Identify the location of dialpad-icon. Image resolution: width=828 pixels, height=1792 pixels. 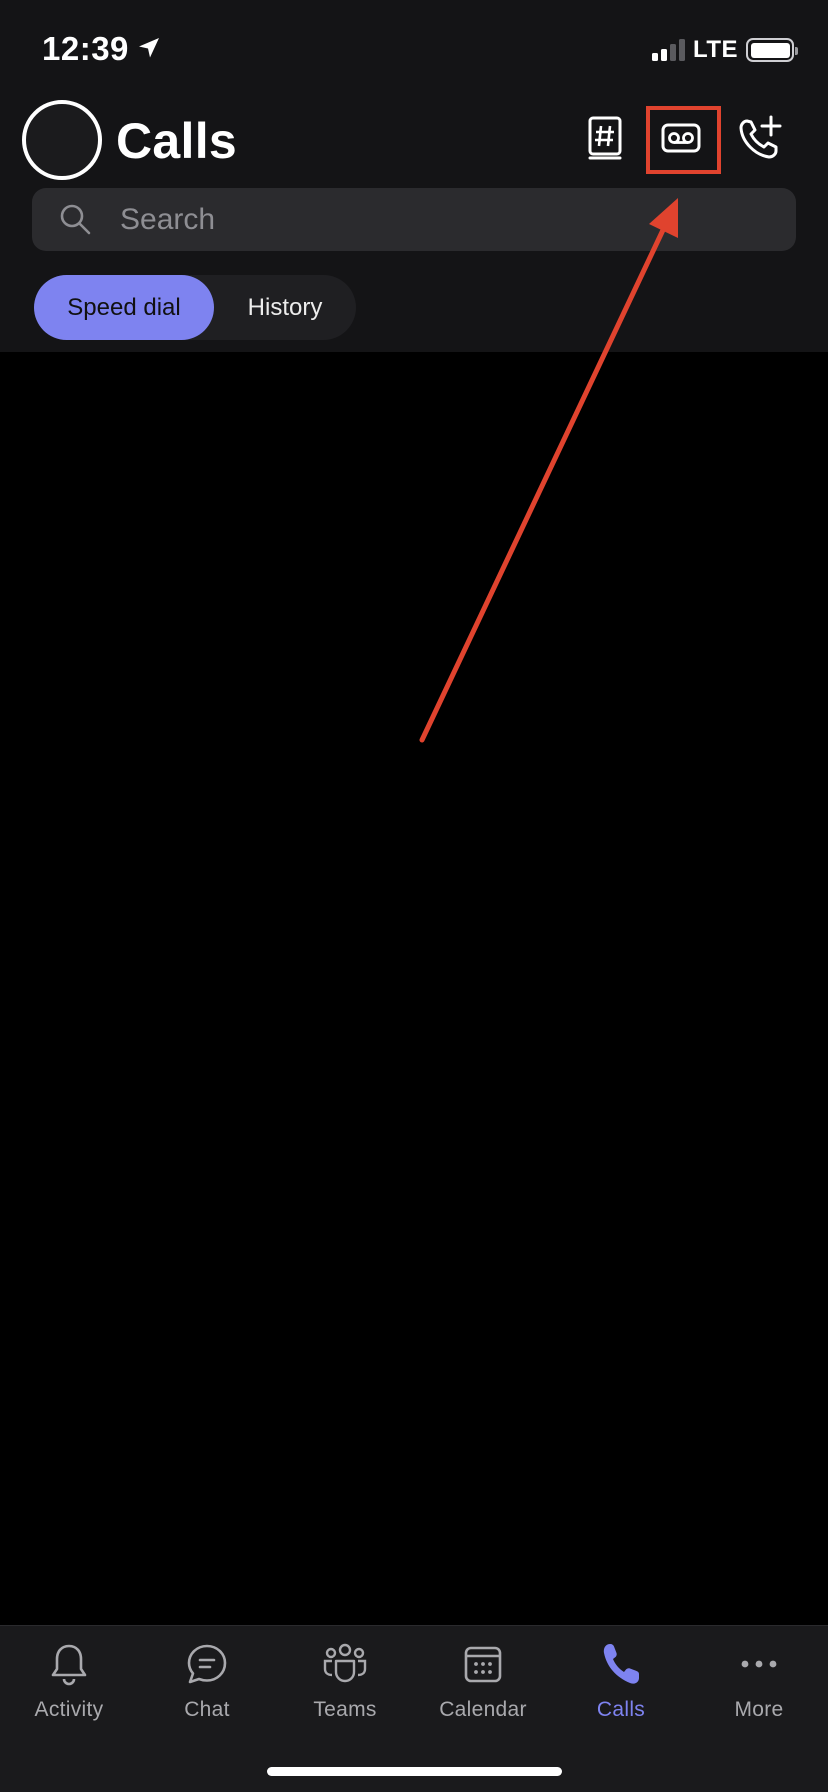
(606, 140).